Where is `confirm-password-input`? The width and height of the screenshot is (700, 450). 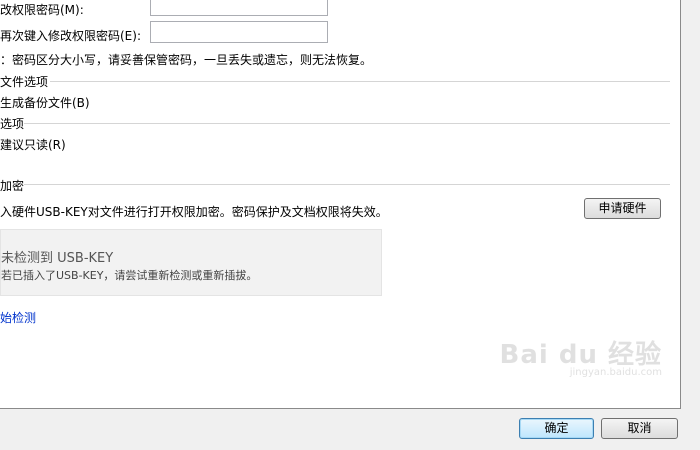
confirm-password-input is located at coordinates (239, 32).